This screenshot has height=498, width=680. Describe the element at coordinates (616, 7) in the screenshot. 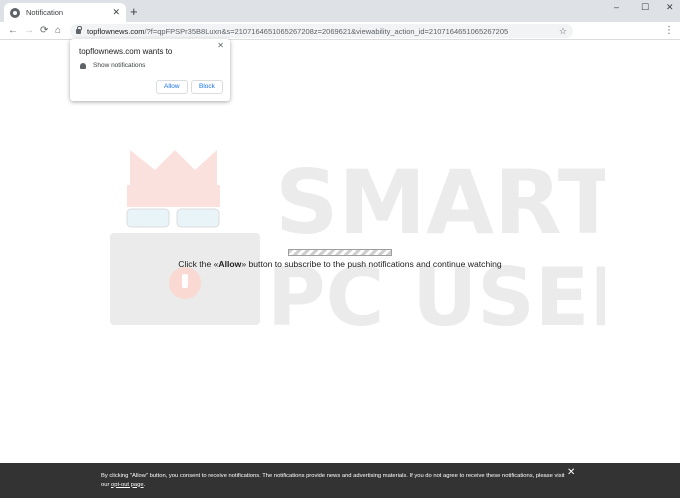

I see `minimize-icon: –` at that location.